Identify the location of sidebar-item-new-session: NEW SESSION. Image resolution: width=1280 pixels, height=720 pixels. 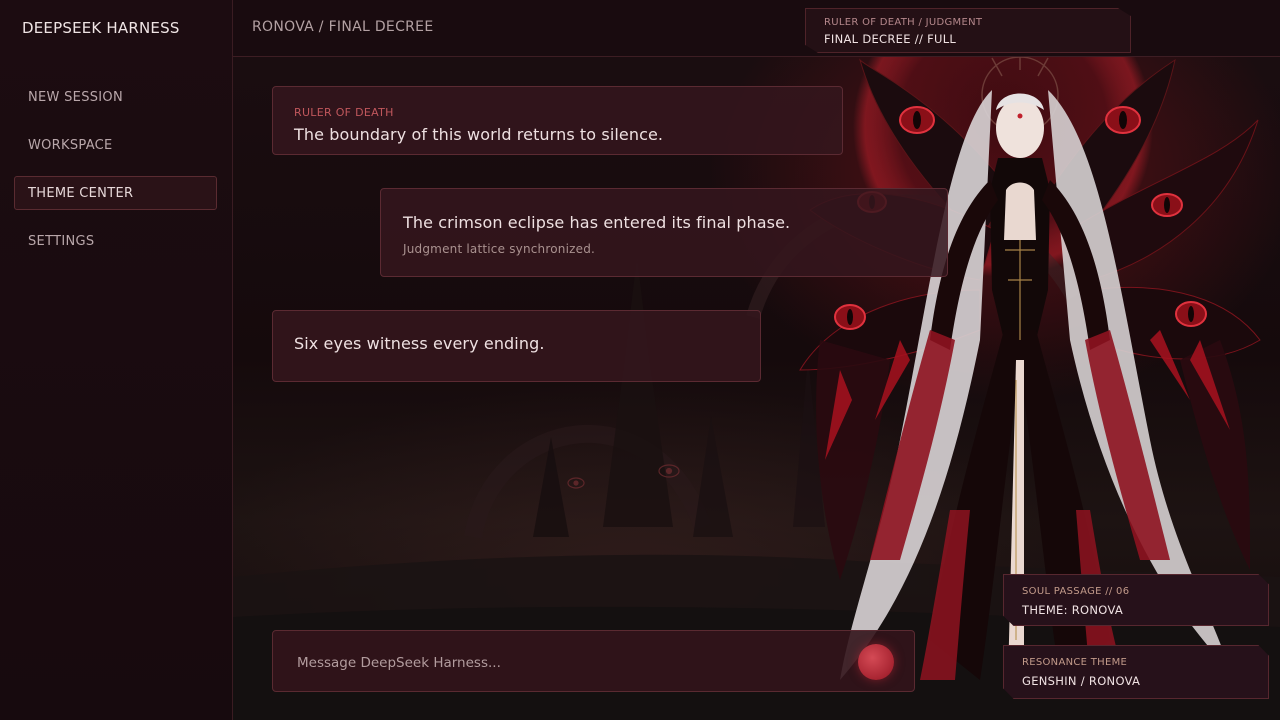
(115, 97).